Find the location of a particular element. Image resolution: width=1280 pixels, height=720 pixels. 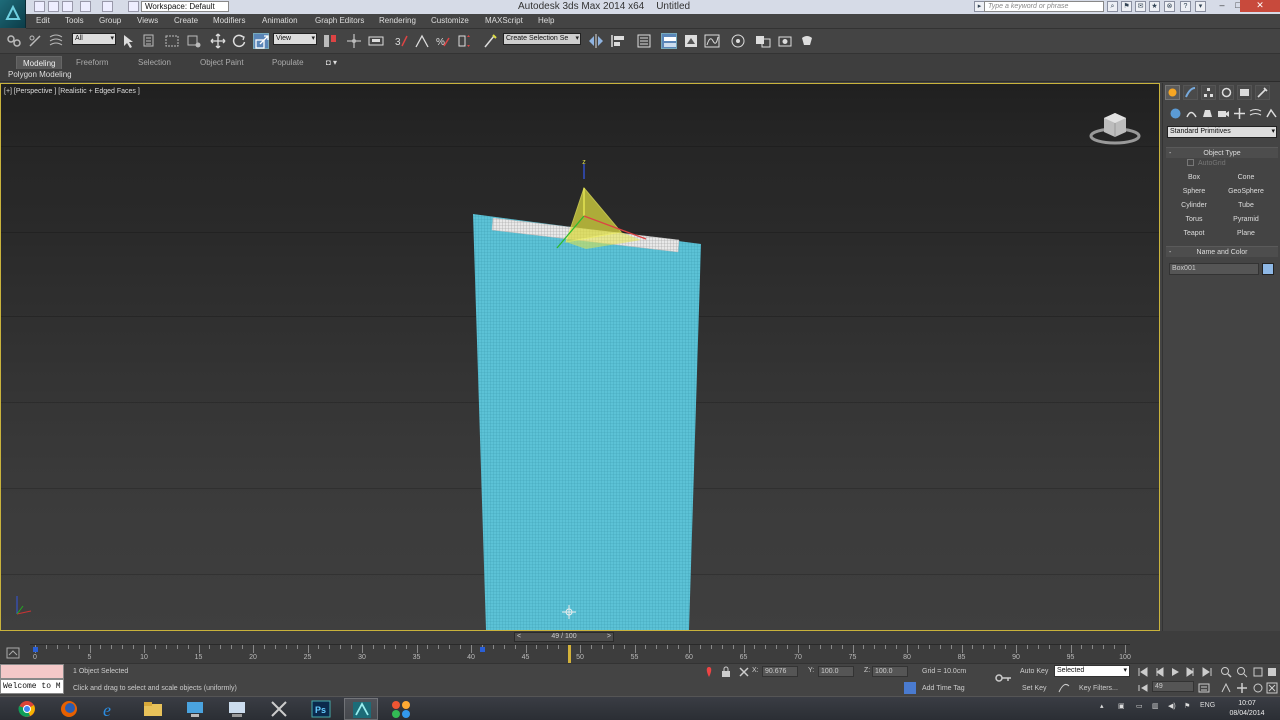

autogrid-checkbox: AutoGrid is located at coordinates (1206, 163).